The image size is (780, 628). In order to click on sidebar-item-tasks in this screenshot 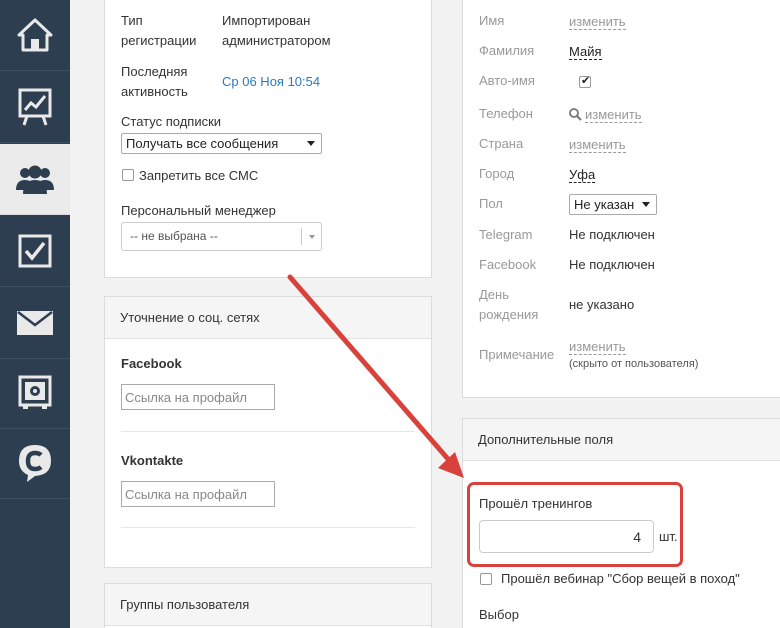, I will do `click(35, 251)`.